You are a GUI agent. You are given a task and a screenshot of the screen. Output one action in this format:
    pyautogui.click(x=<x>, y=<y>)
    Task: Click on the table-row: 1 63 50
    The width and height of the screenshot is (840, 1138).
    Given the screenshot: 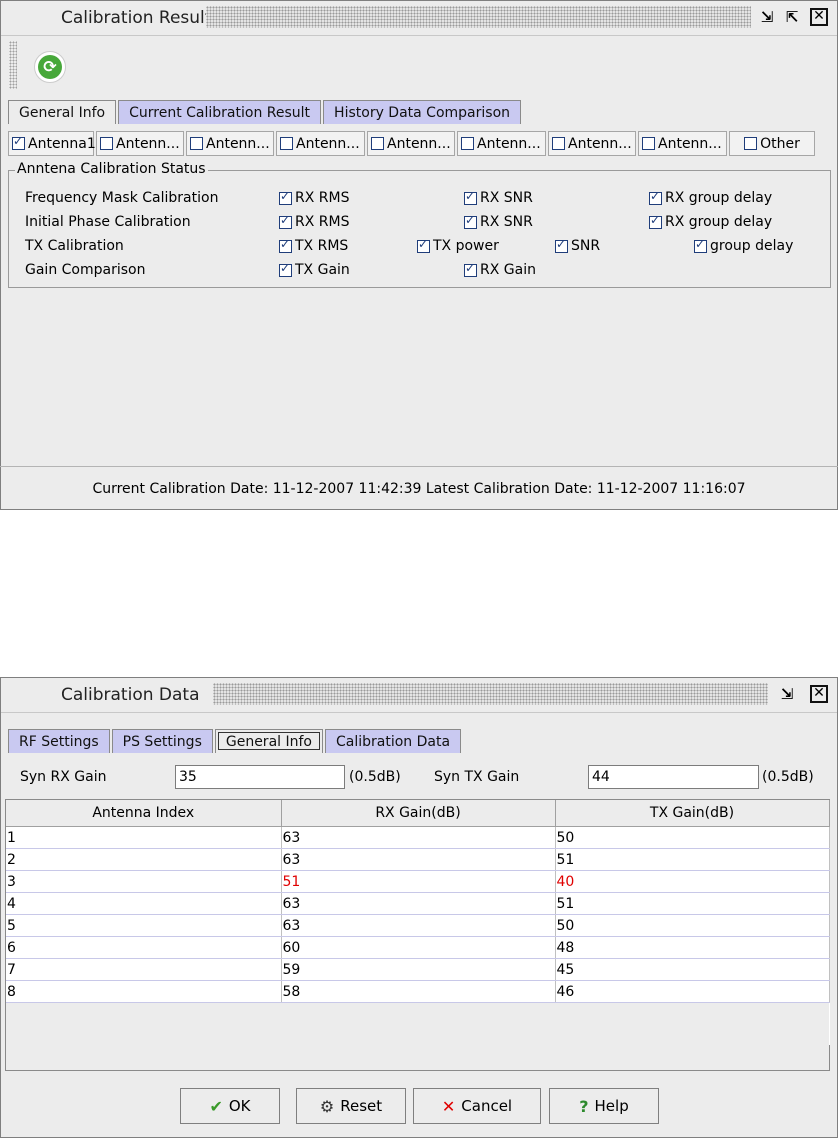 What is the action you would take?
    pyautogui.click(x=418, y=837)
    